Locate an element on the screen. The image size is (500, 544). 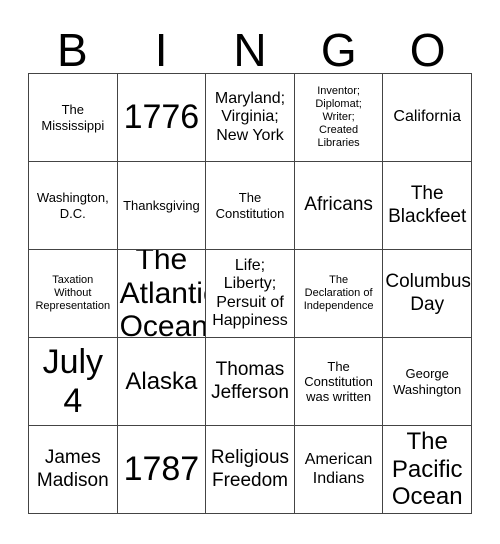
bingo-cell-label: The Mississippi is located at coordinates (73, 117).